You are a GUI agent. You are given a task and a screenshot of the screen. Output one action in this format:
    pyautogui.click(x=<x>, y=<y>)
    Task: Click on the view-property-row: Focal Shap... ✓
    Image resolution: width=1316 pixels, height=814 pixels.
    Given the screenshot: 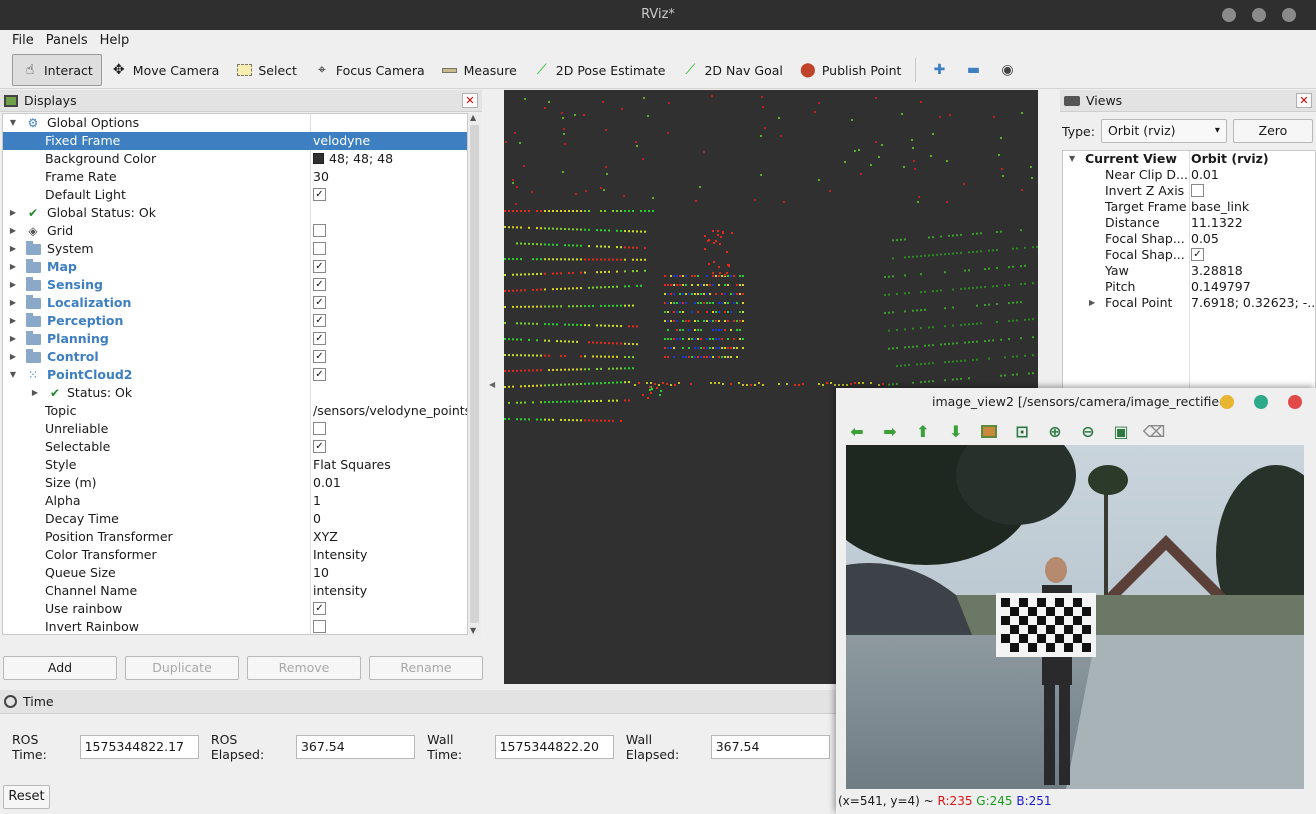 What is the action you would take?
    pyautogui.click(x=1189, y=255)
    